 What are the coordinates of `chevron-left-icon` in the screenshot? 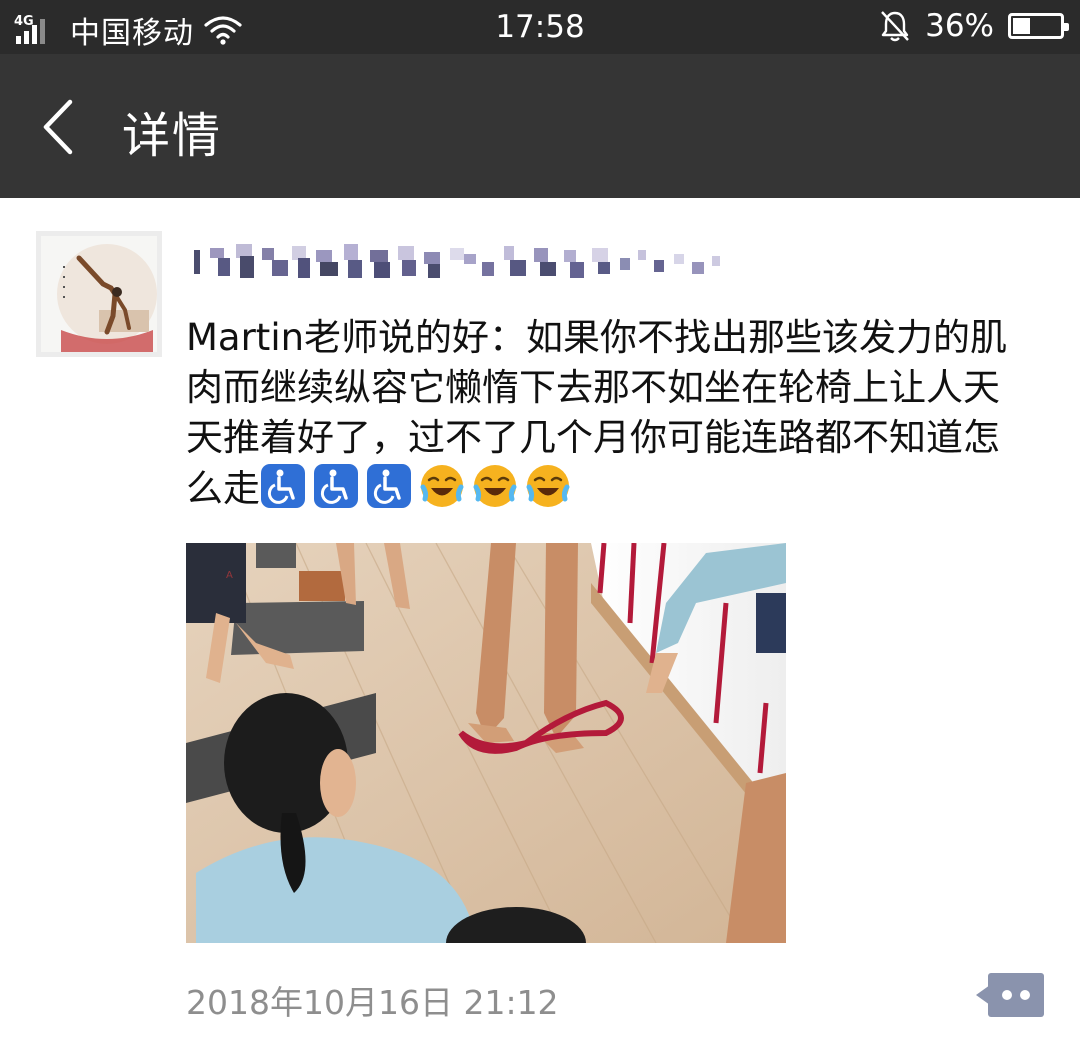 It's located at (58, 127).